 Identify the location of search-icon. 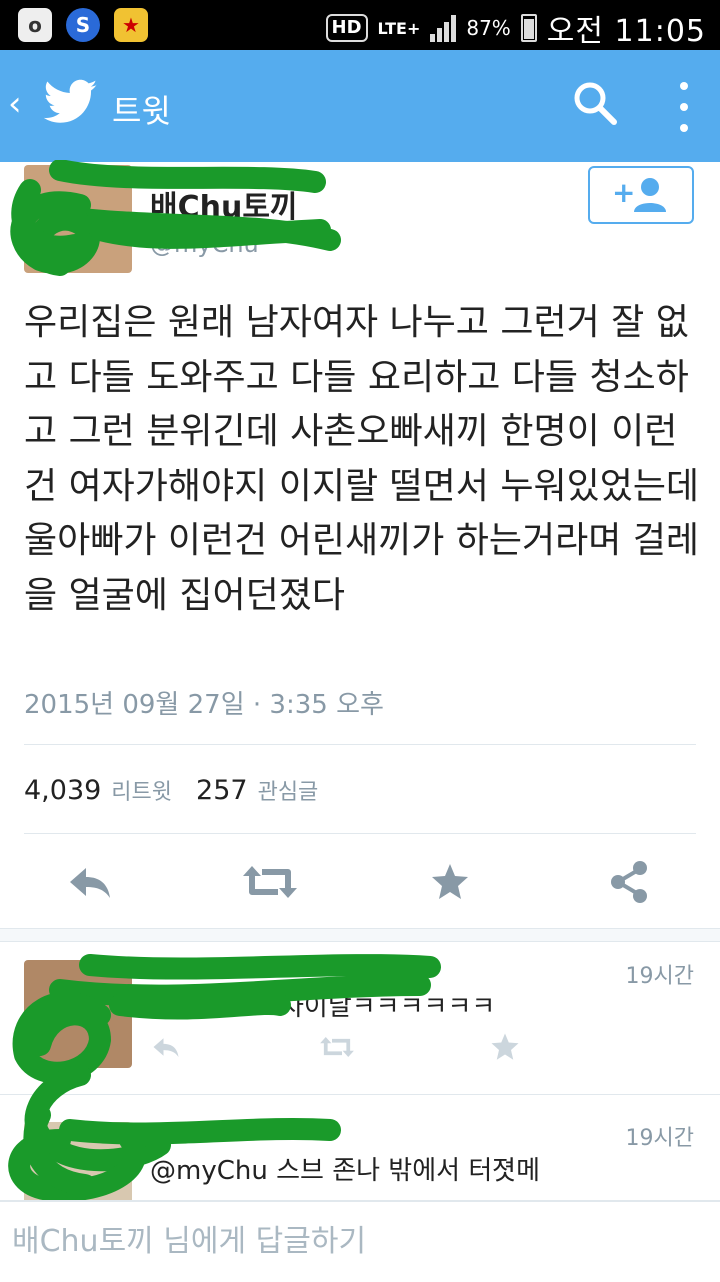
(595, 103).